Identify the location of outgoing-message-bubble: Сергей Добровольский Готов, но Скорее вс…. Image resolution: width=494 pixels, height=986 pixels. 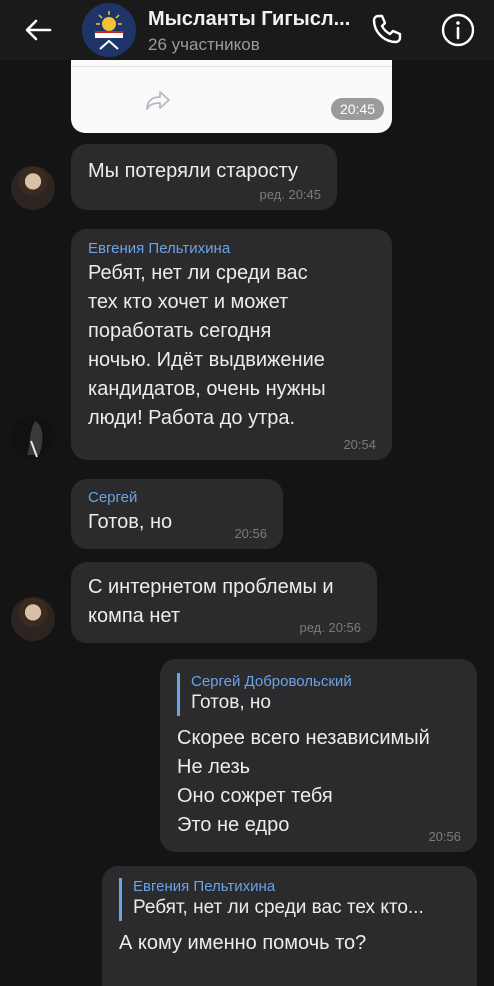
(318, 755).